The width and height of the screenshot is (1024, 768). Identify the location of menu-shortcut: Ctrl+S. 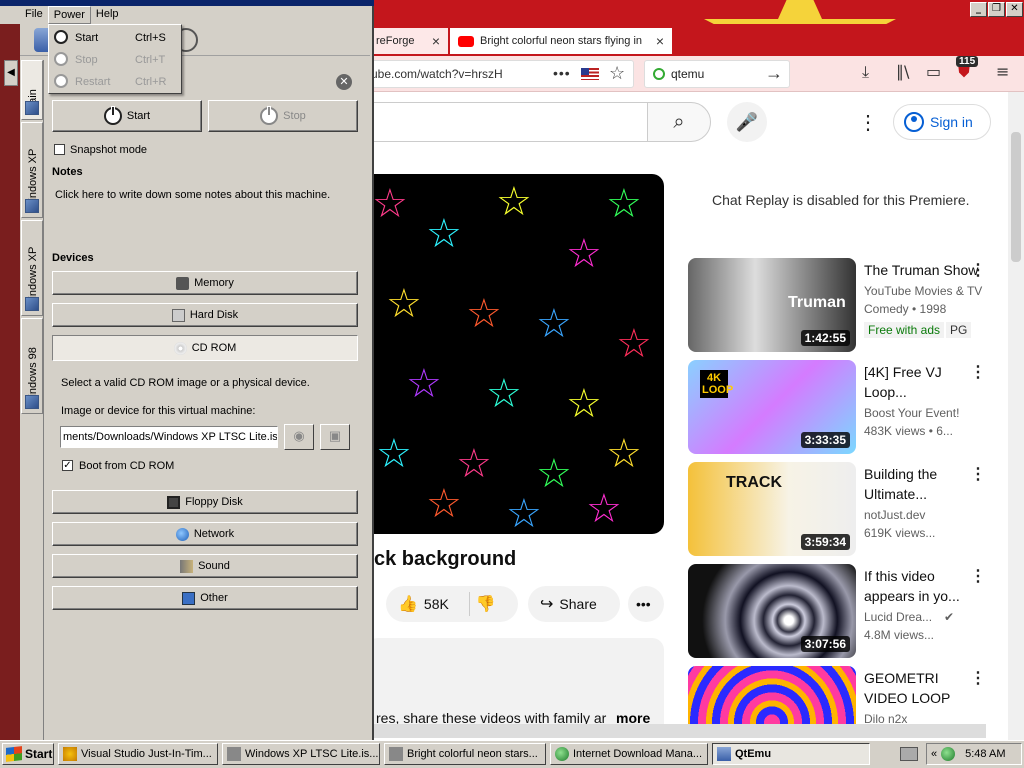
(150, 38).